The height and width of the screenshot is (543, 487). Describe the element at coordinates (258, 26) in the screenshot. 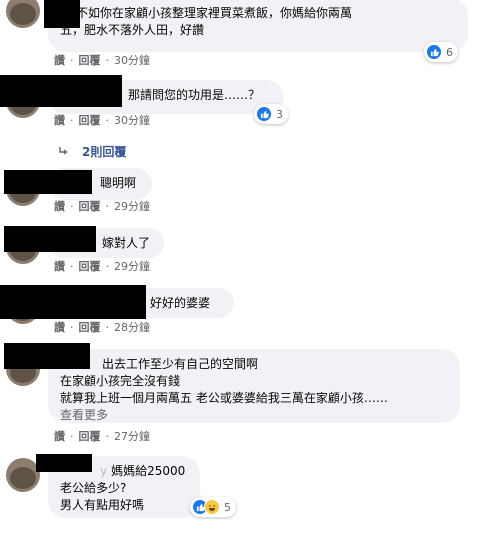

I see `comment-bubble: 林不如你在家顧小孩整理家裡買菜煮飯，你媽給你兩萬 五，肥水不落外人田，好讚` at that location.